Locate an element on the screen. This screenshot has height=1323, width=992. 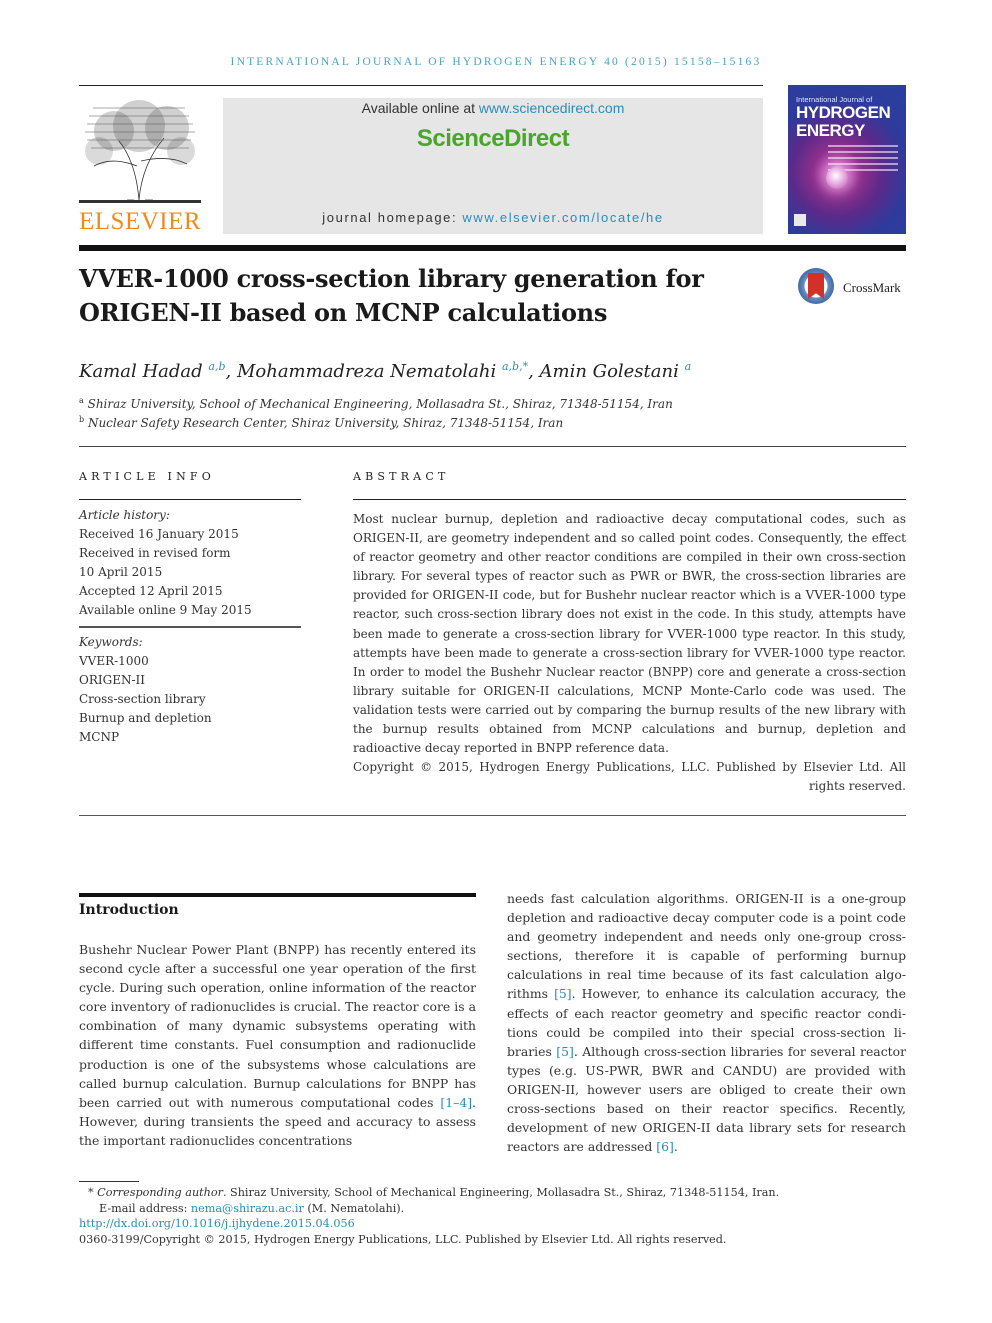
email-link: nema@shirazu.ac.ir is located at coordinates (247, 1208).